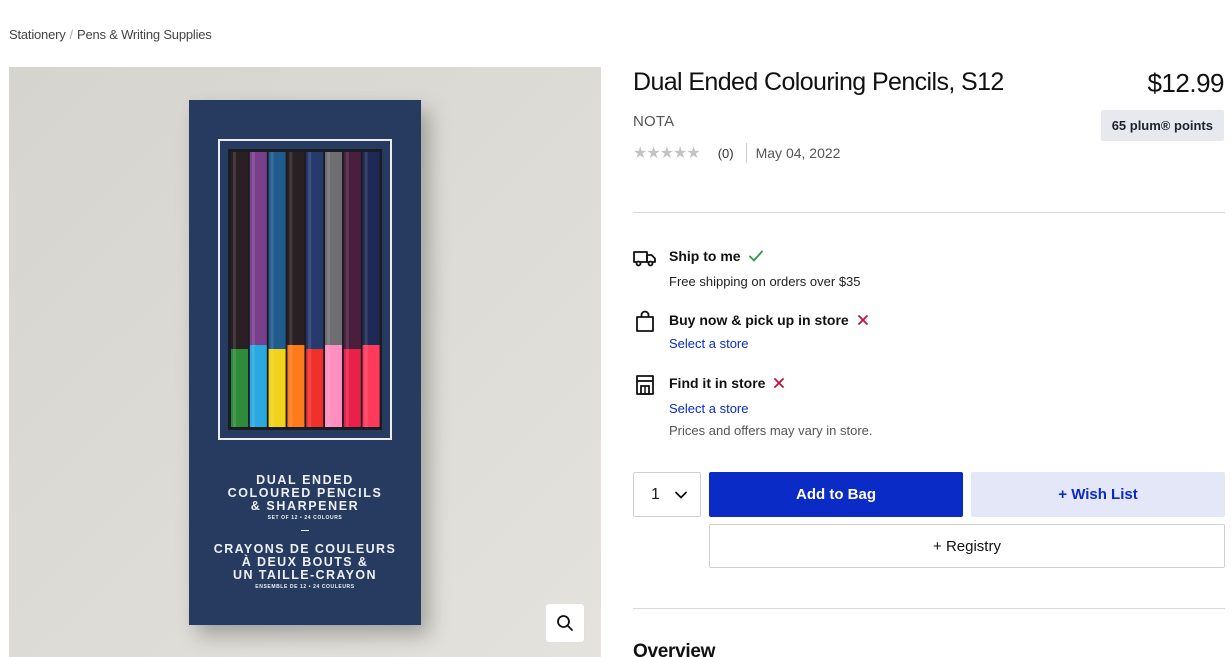 Image resolution: width=1232 pixels, height=657 pixels. What do you see at coordinates (1162, 125) in the screenshot?
I see `points-badge: 65 plum® points` at bounding box center [1162, 125].